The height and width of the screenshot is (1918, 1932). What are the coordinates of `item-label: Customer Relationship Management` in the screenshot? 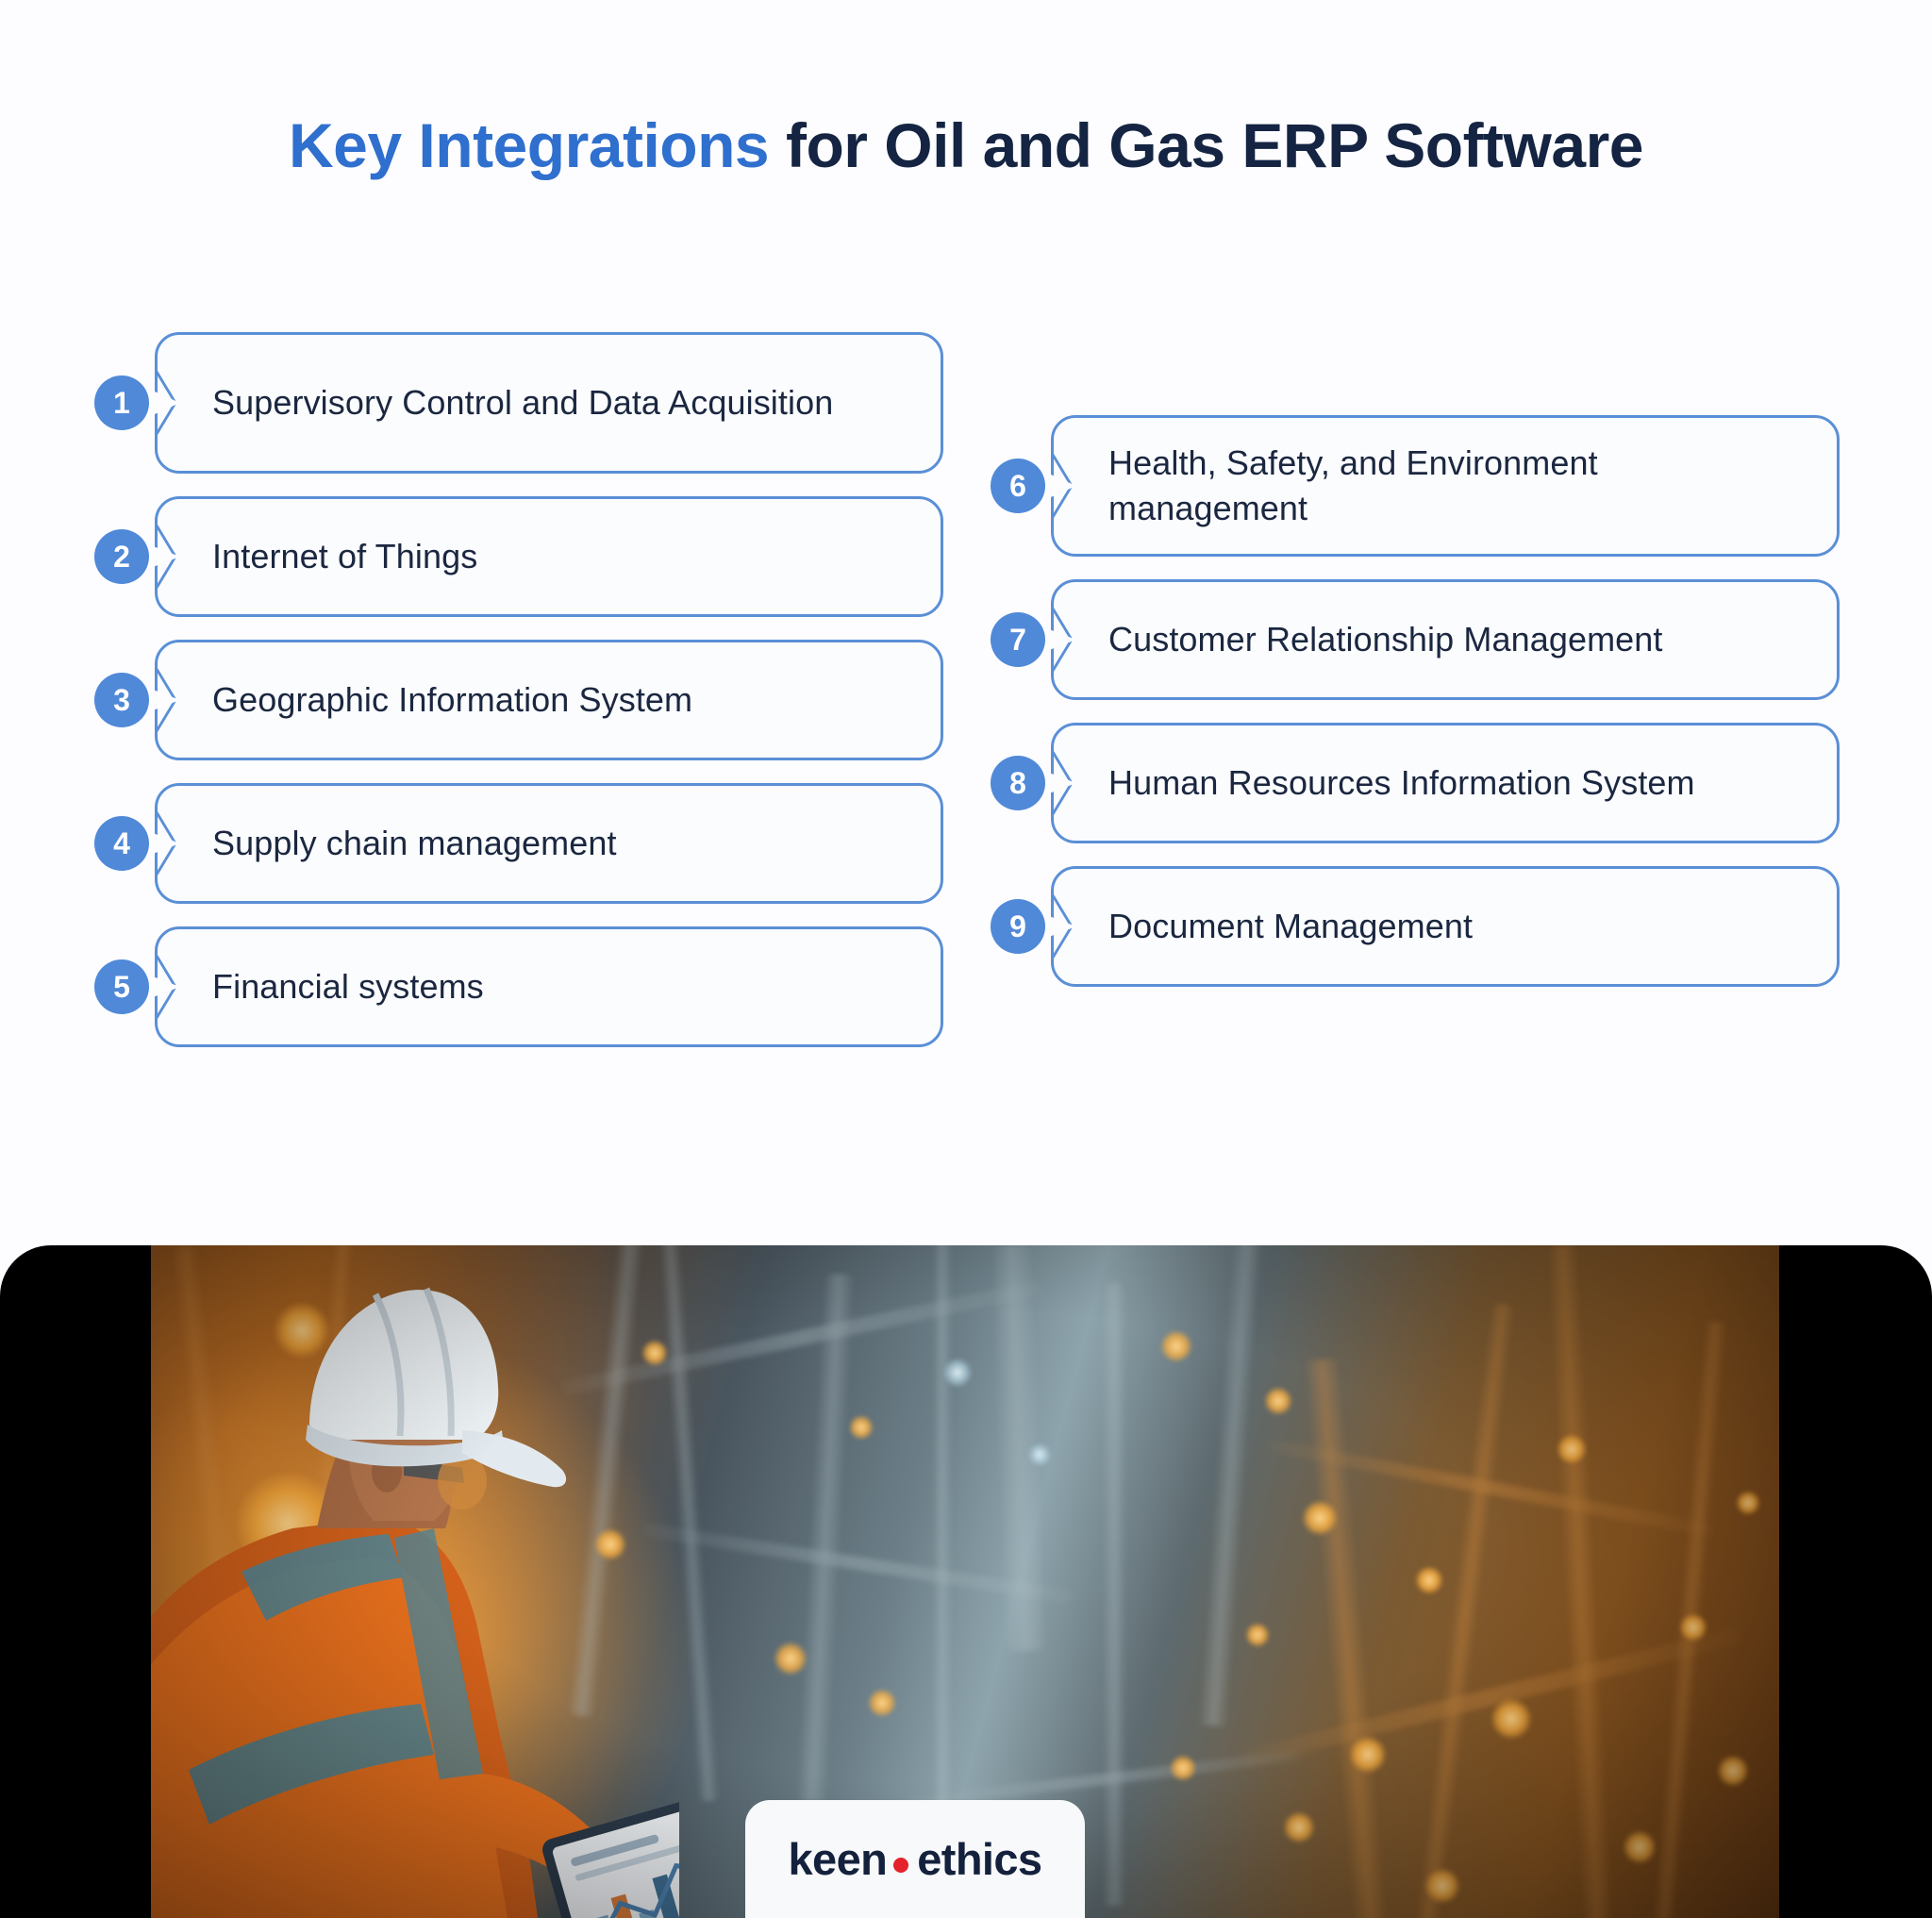 It's located at (1385, 639).